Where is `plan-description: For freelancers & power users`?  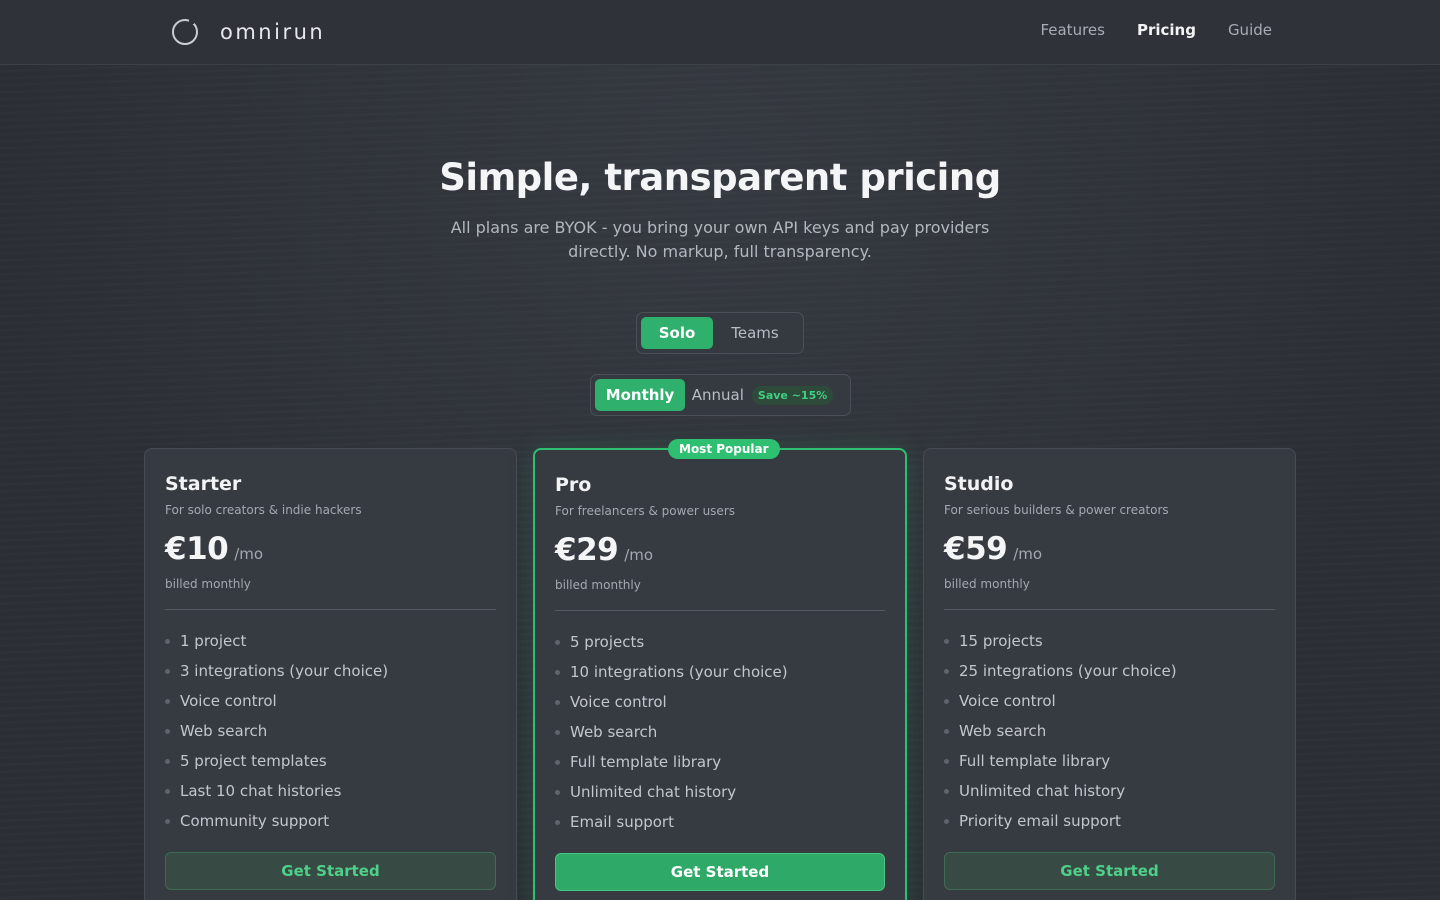
plan-description: For freelancers & power users is located at coordinates (645, 511).